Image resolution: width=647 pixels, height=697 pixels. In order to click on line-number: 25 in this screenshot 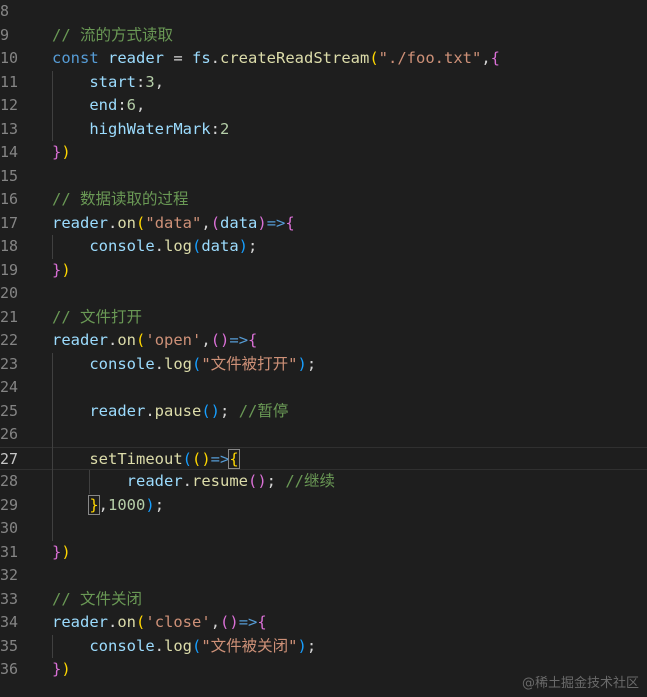, I will do `click(9, 410)`.